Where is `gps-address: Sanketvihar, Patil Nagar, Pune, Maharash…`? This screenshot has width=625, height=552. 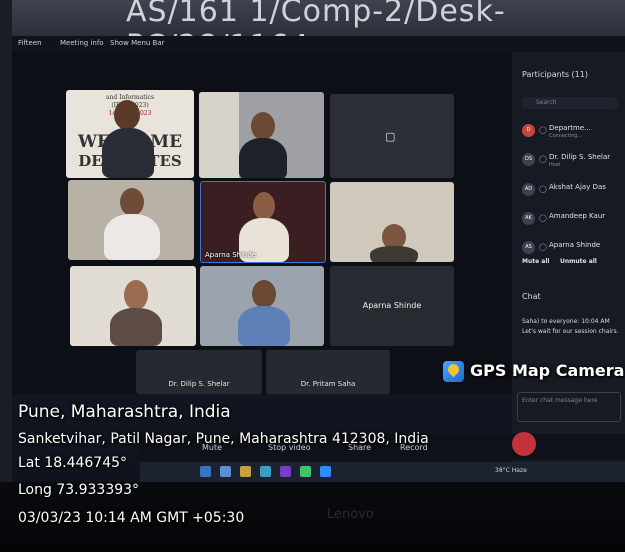 gps-address: Sanketvihar, Patil Nagar, Pune, Maharash… is located at coordinates (223, 439).